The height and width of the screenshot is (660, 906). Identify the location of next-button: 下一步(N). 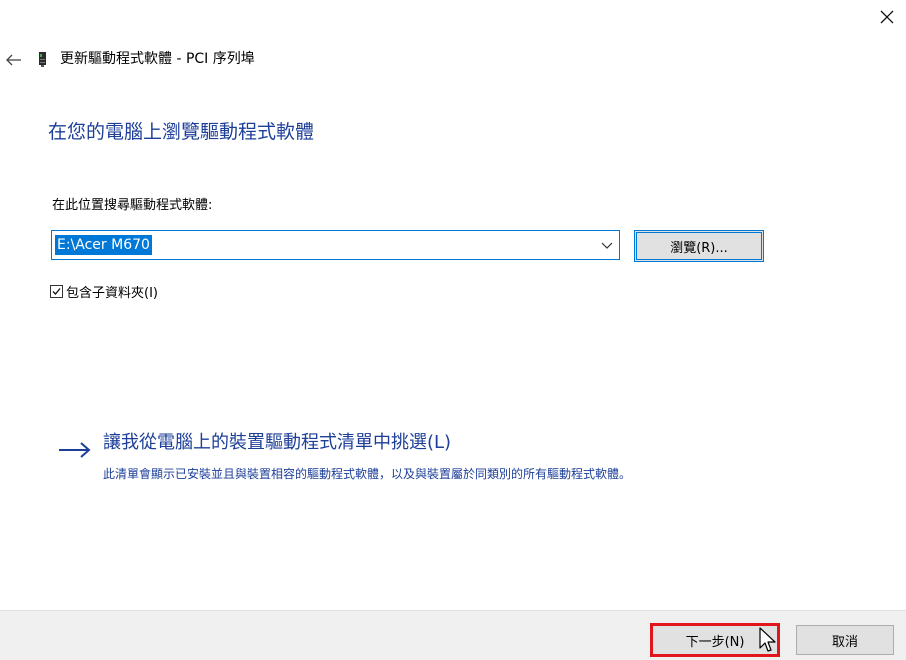
(715, 640).